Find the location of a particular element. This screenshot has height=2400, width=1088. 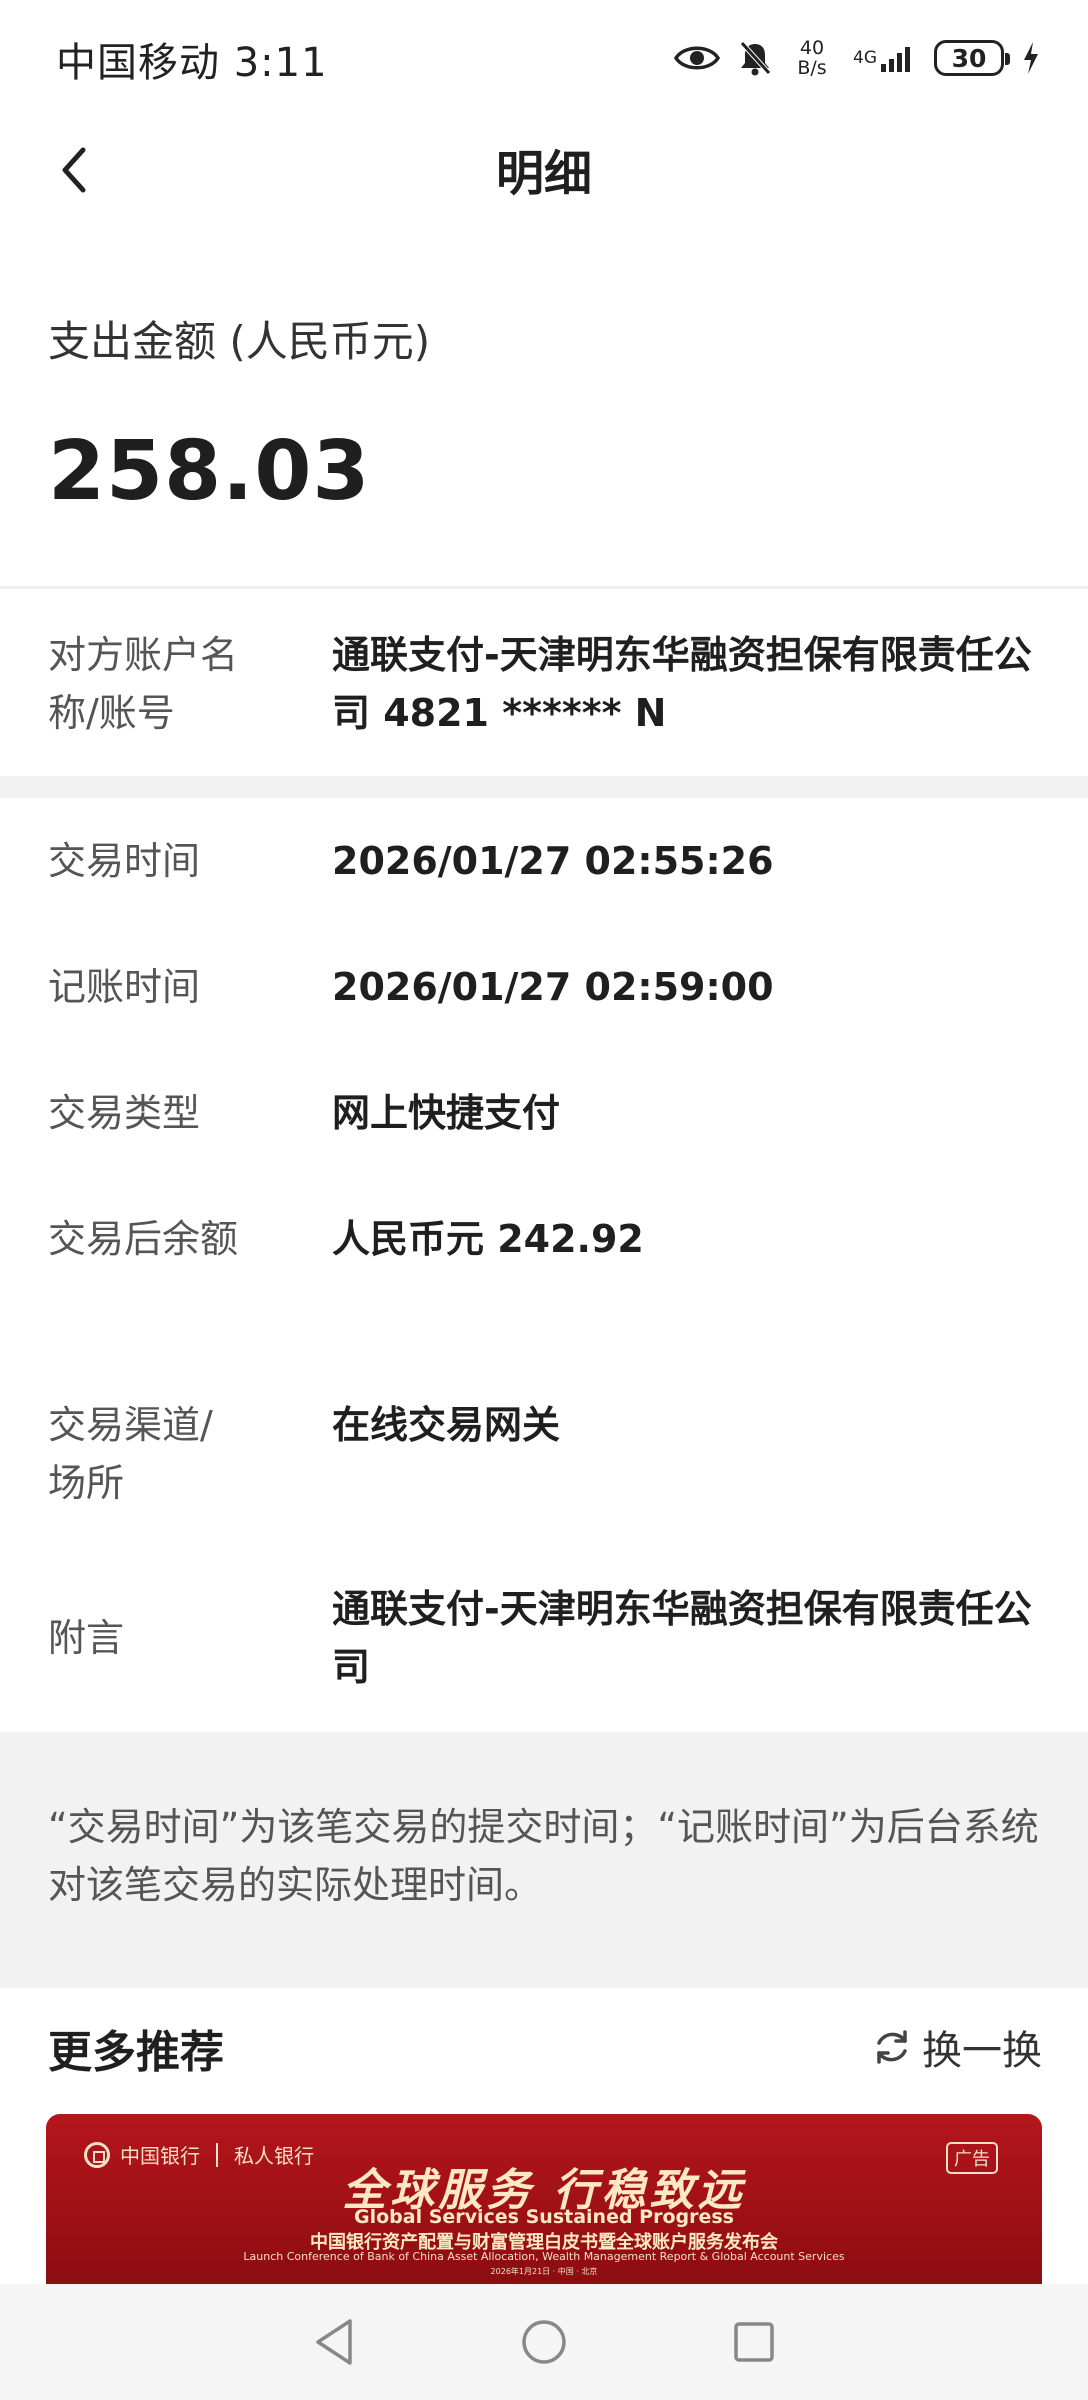

detail-row-channel: 交易渠道/场所 在线交易网关 is located at coordinates (544, 1456).